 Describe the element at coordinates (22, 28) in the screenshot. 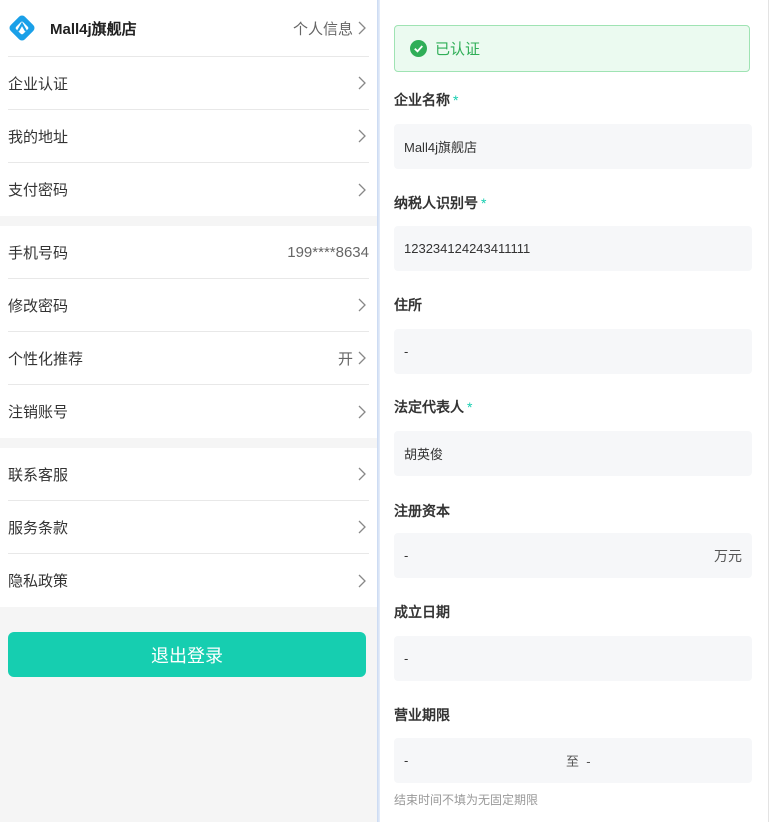

I see `shop-logo-icon` at that location.